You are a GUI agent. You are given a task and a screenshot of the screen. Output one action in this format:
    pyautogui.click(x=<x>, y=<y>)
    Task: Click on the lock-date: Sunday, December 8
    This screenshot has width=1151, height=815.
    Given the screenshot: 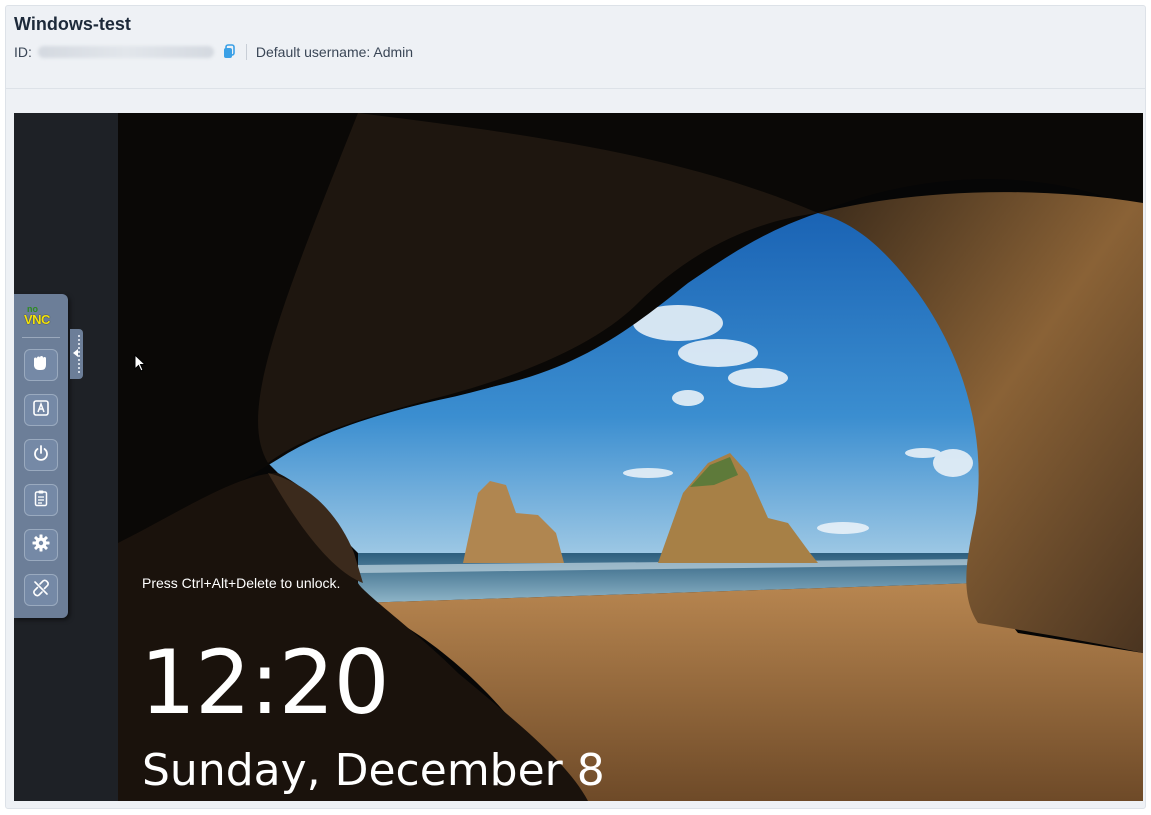 What is the action you would take?
    pyautogui.click(x=373, y=770)
    